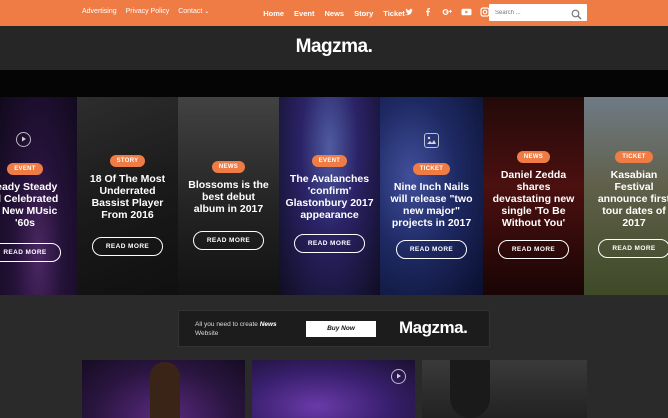 The image size is (668, 418). Describe the element at coordinates (127, 161) in the screenshot. I see `category-badge: STORY` at that location.